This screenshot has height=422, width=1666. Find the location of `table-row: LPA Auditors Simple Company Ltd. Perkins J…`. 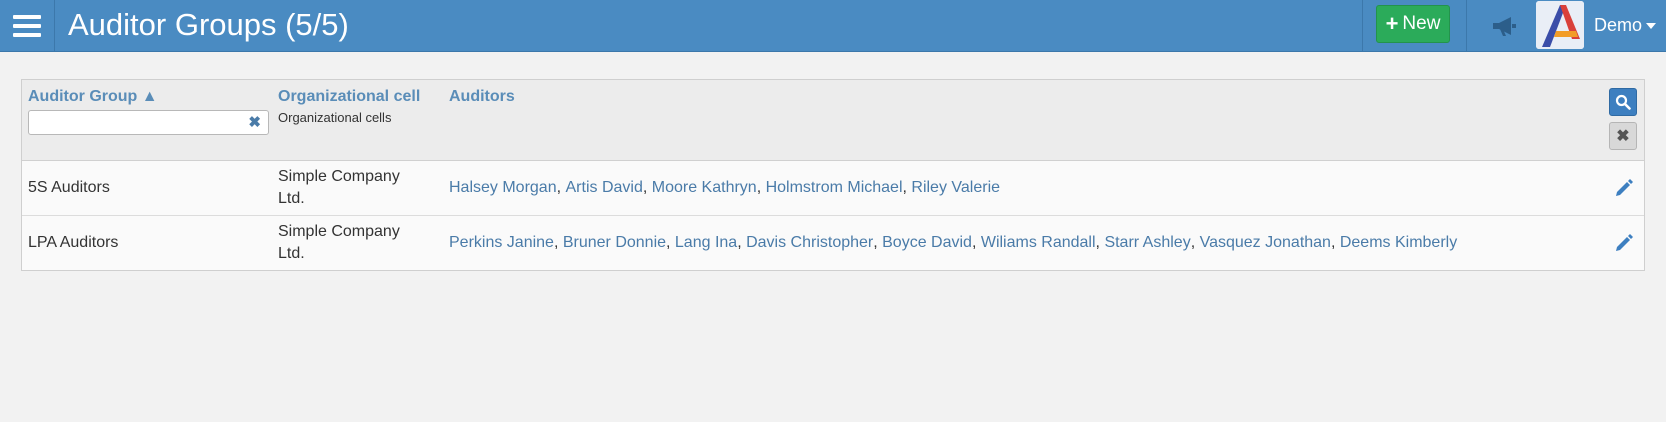

table-row: LPA Auditors Simple Company Ltd. Perkins J… is located at coordinates (833, 243).